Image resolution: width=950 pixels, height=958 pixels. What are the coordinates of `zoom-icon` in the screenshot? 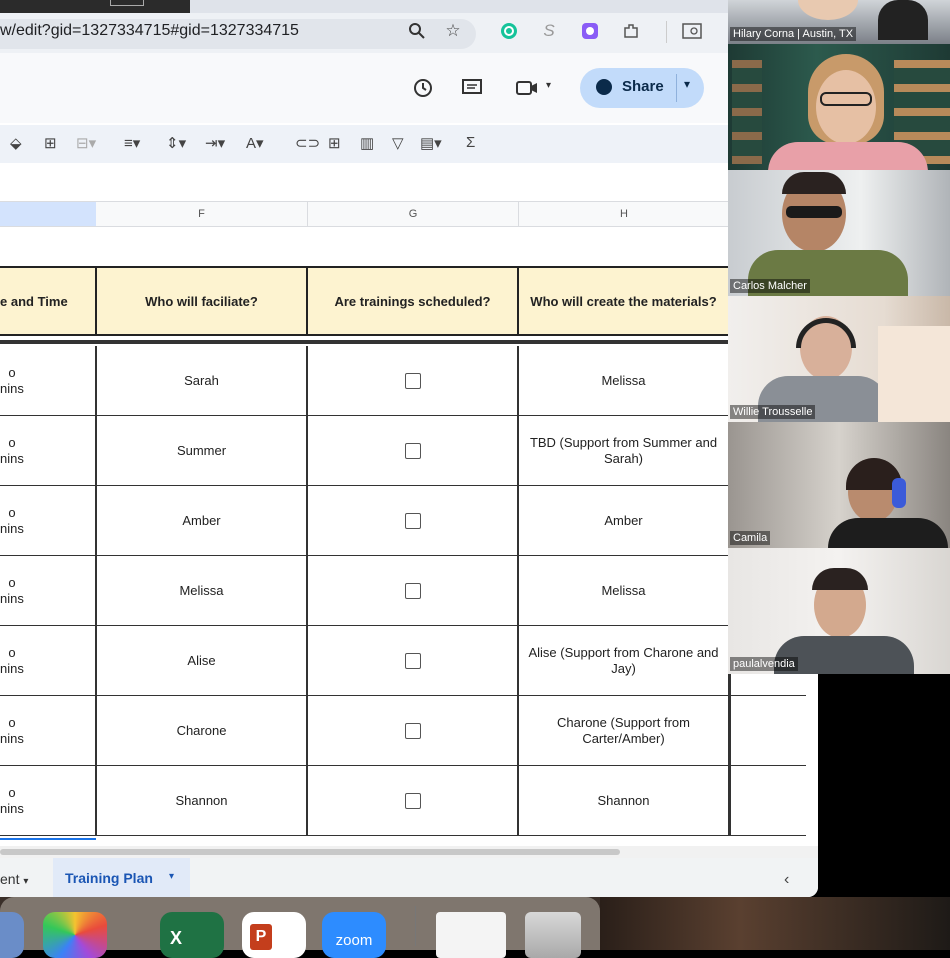 It's located at (417, 31).